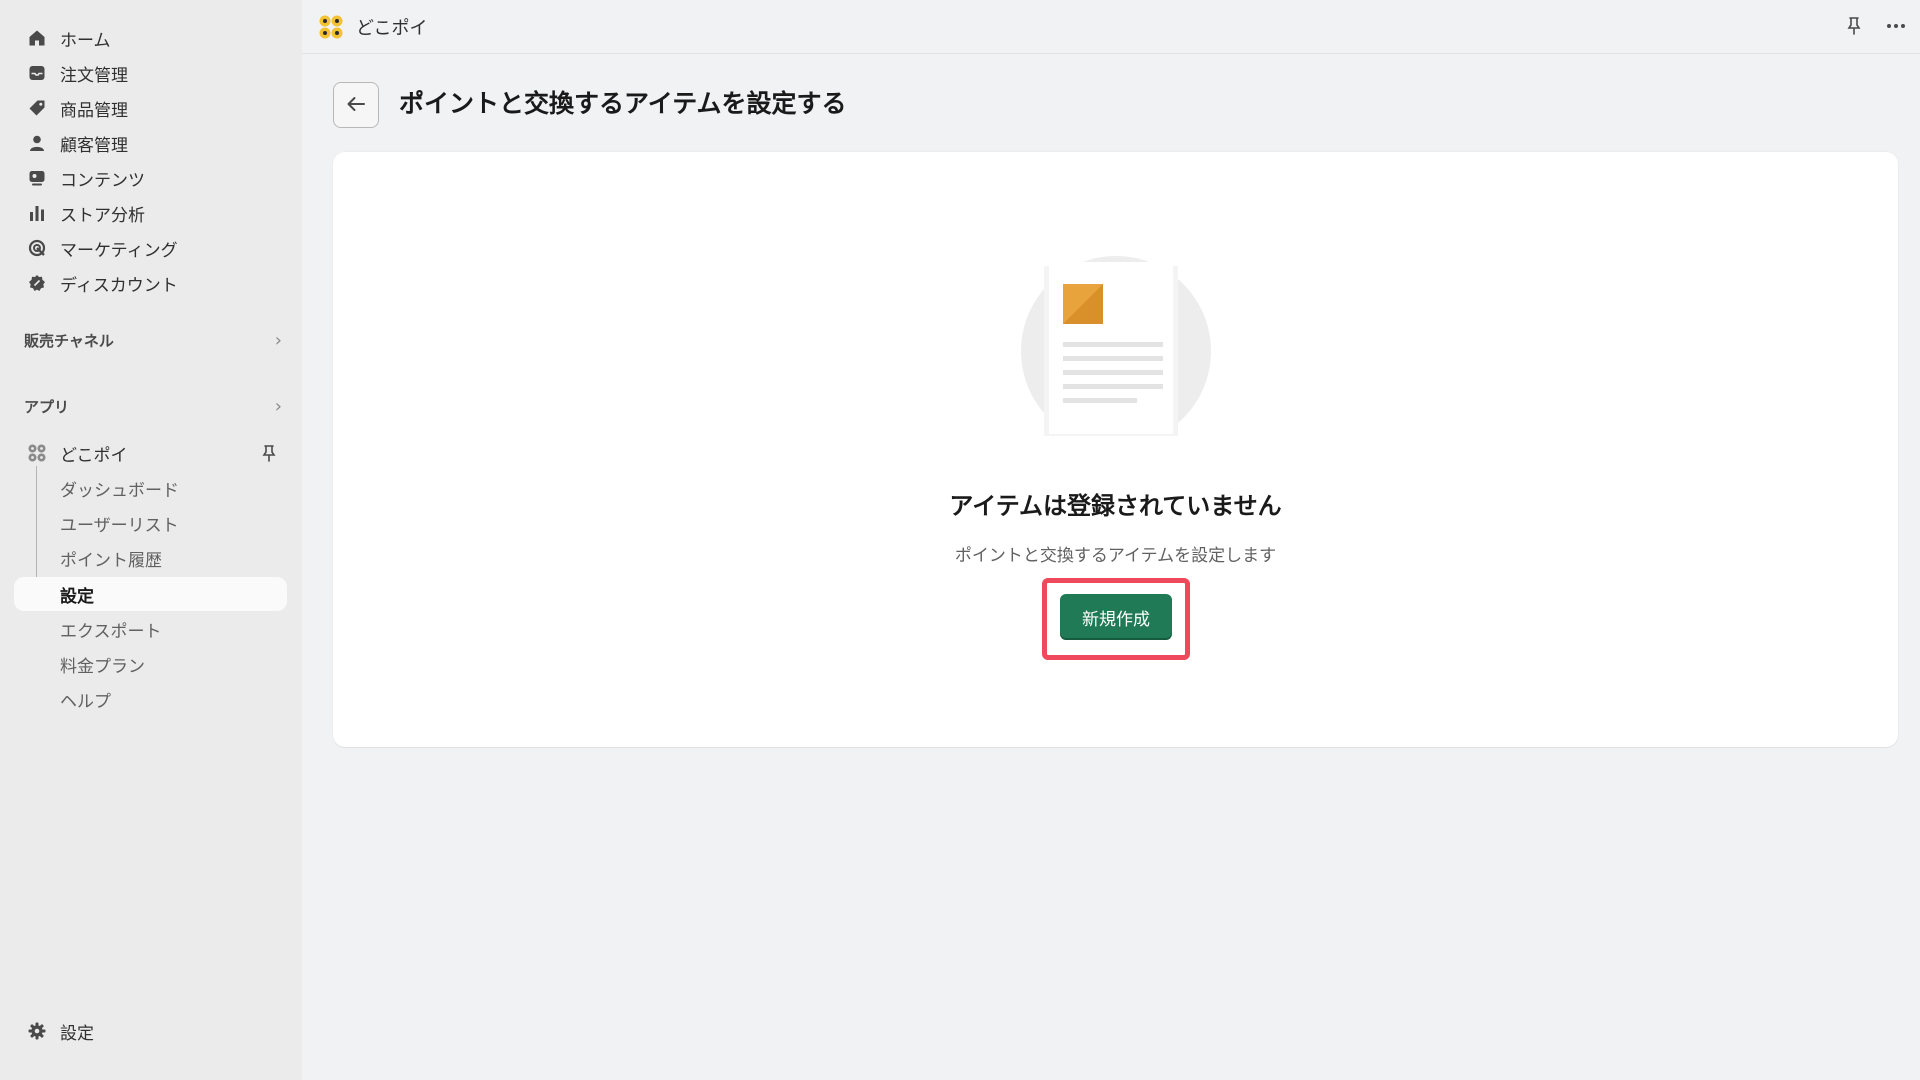 The height and width of the screenshot is (1080, 1920). What do you see at coordinates (119, 285) in the screenshot?
I see `nav-label: ディスカウント` at bounding box center [119, 285].